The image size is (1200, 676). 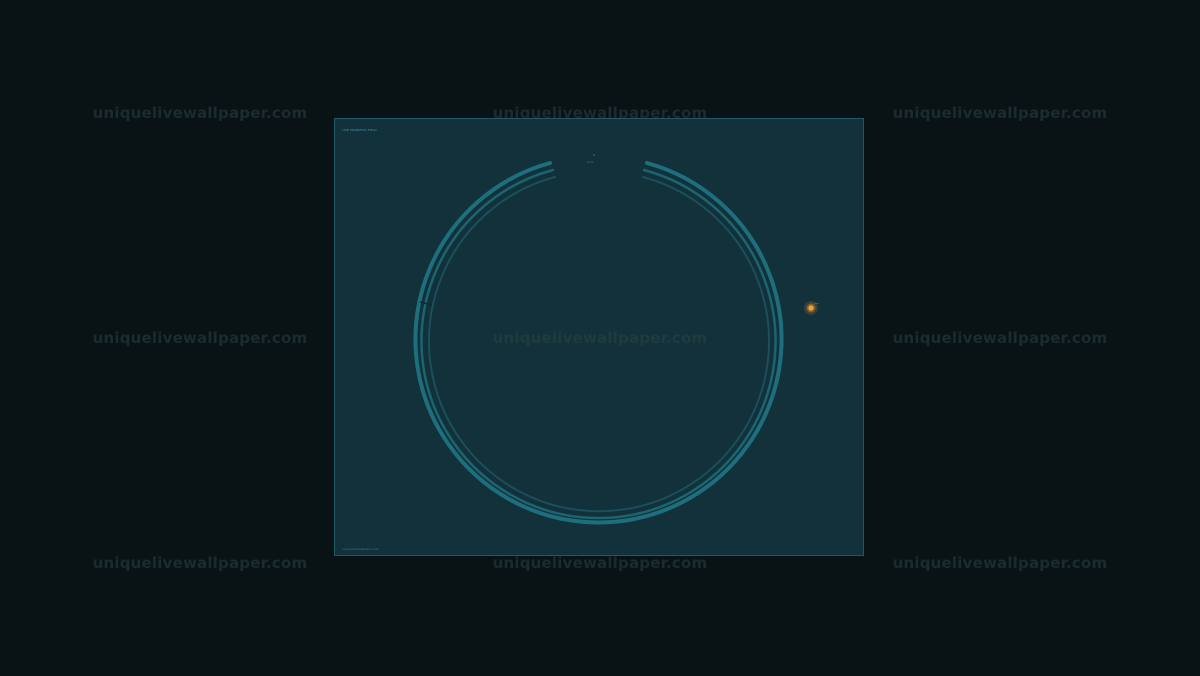 What do you see at coordinates (1000, 338) in the screenshot?
I see `watermark-middle-right: uniquelivewallpaper.com` at bounding box center [1000, 338].